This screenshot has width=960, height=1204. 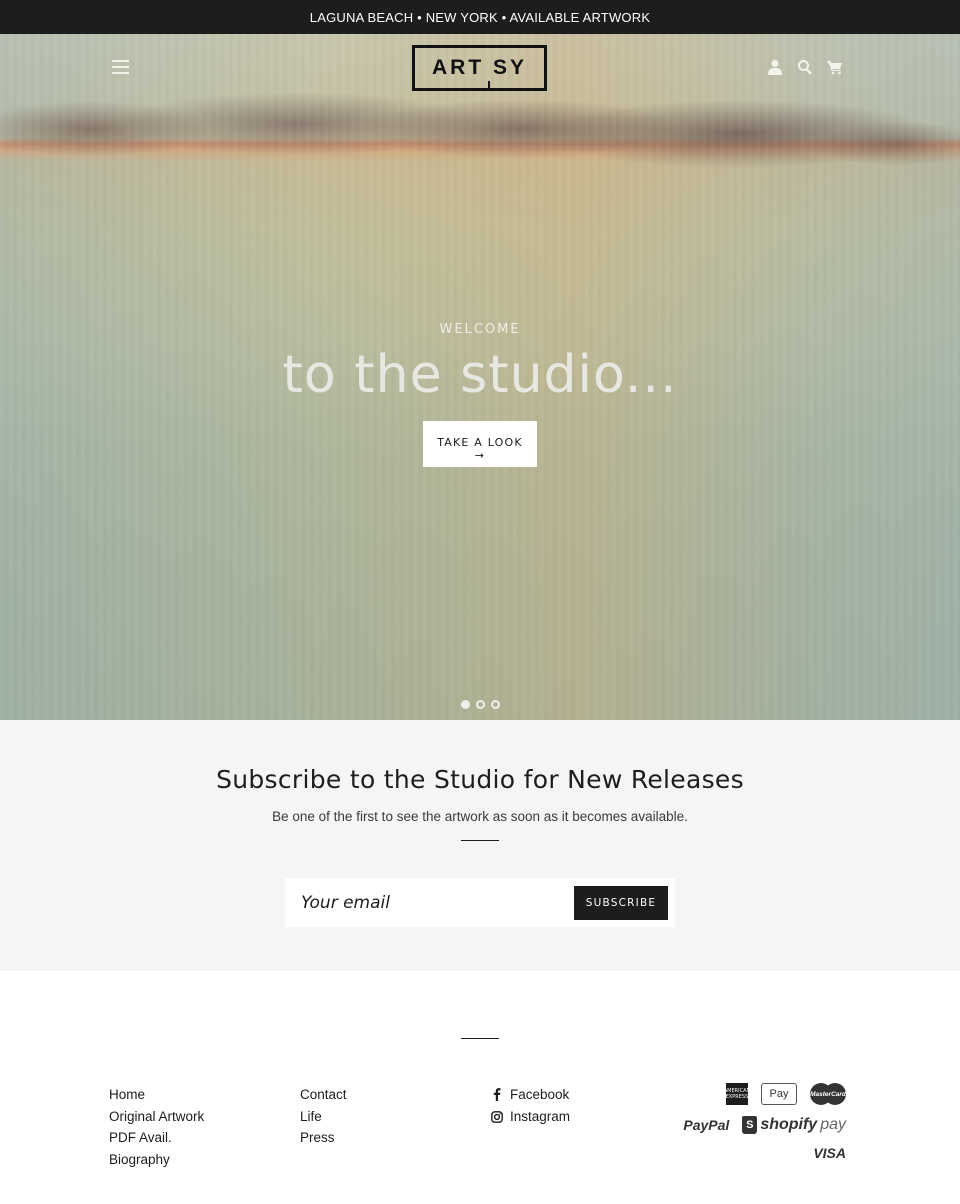 I want to click on hero-content: WELCOME to the studio... TAKE A LOOK →, so click(x=480, y=394).